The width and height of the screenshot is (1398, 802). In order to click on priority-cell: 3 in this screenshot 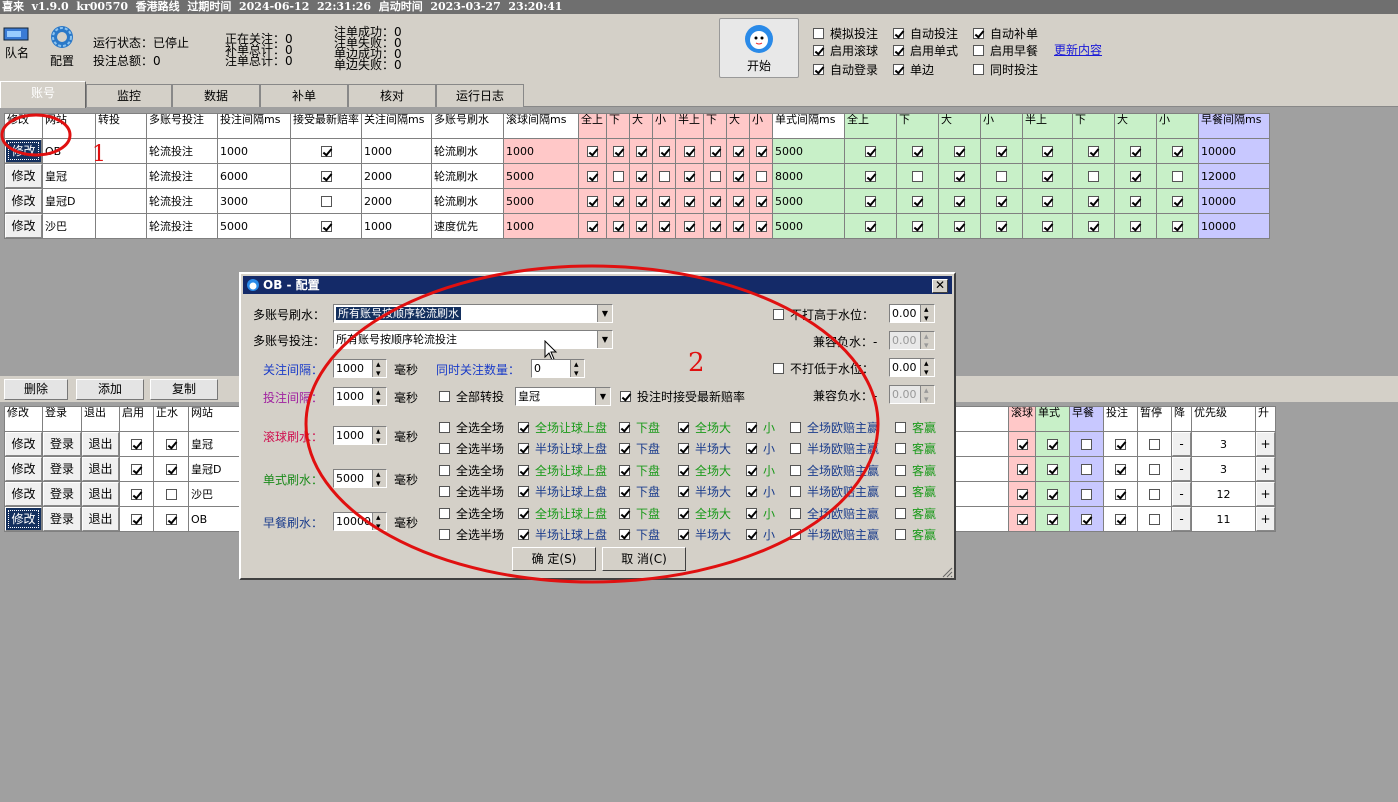, I will do `click(1223, 469)`.